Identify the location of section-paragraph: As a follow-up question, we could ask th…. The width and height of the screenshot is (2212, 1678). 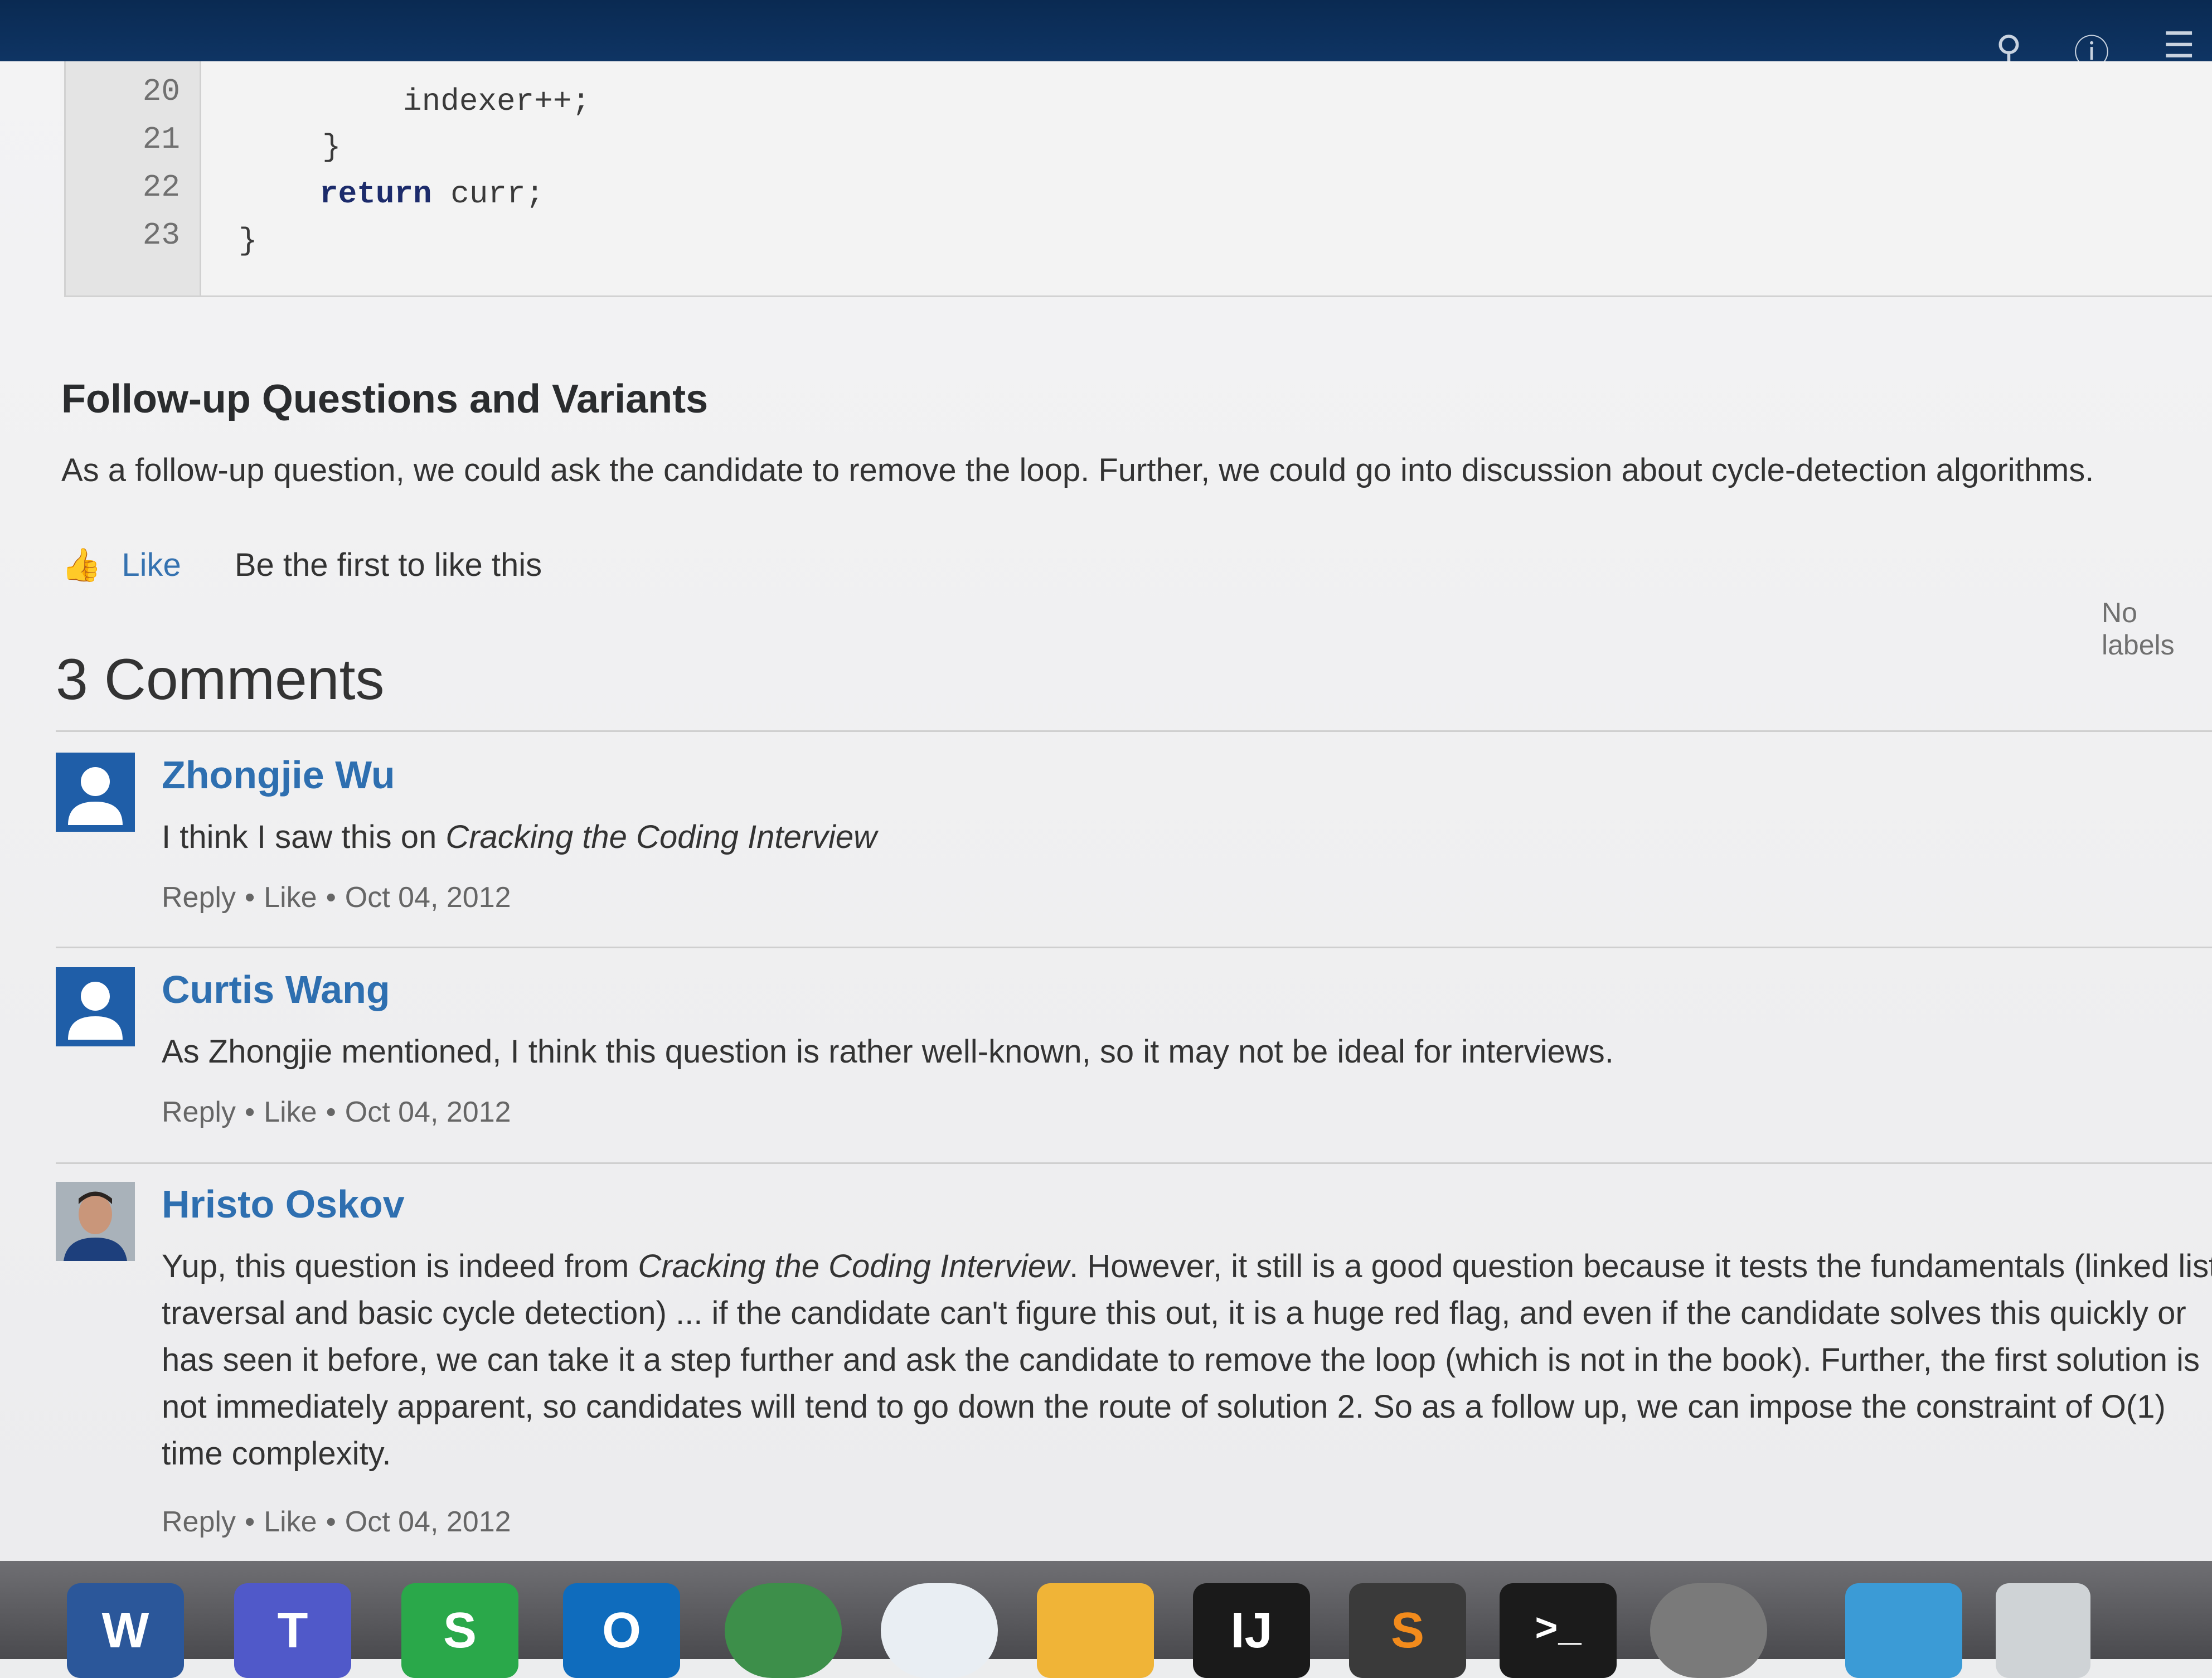
(1077, 470).